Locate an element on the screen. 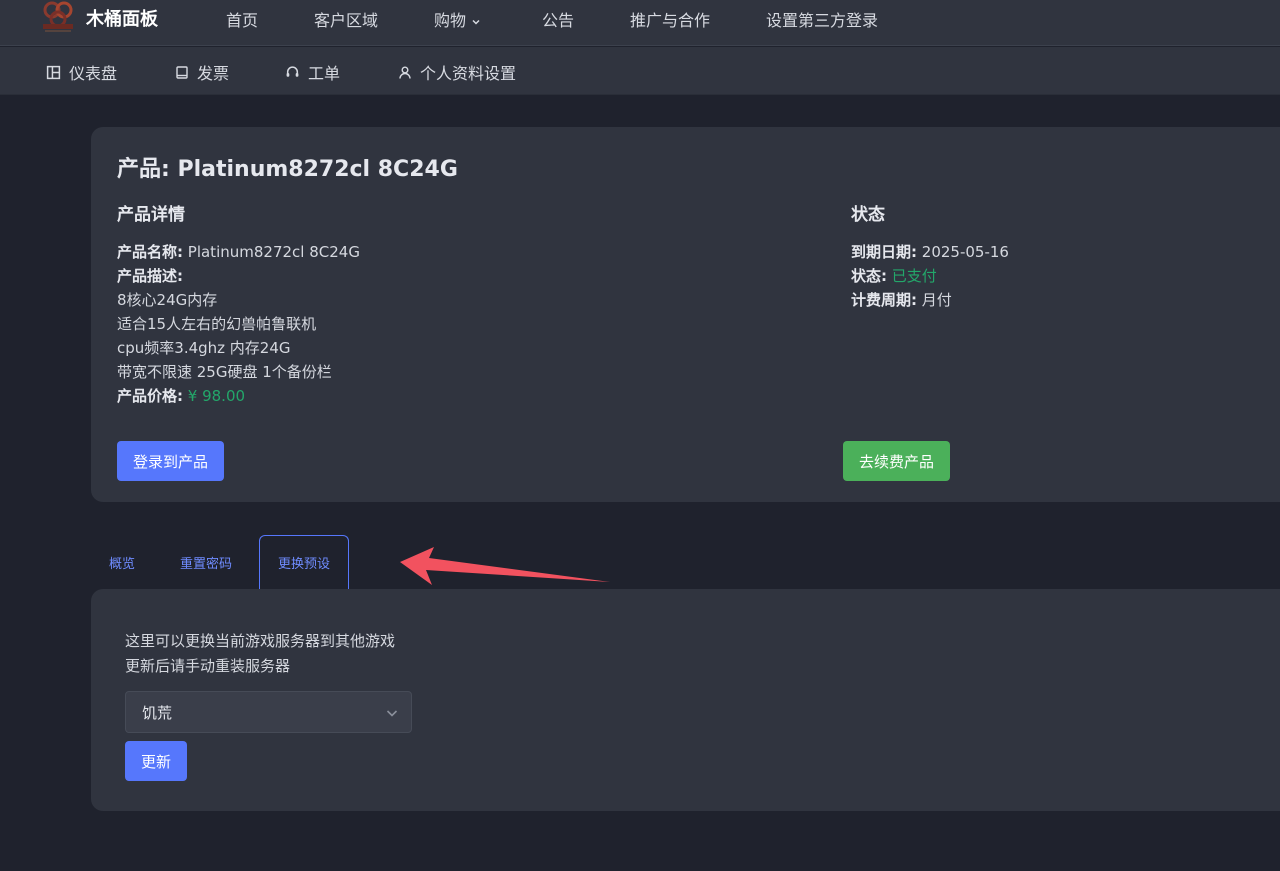 Image resolution: width=1280 pixels, height=871 pixels. product-price-row: 产品价格: ¥ 98.00 is located at coordinates (238, 396).